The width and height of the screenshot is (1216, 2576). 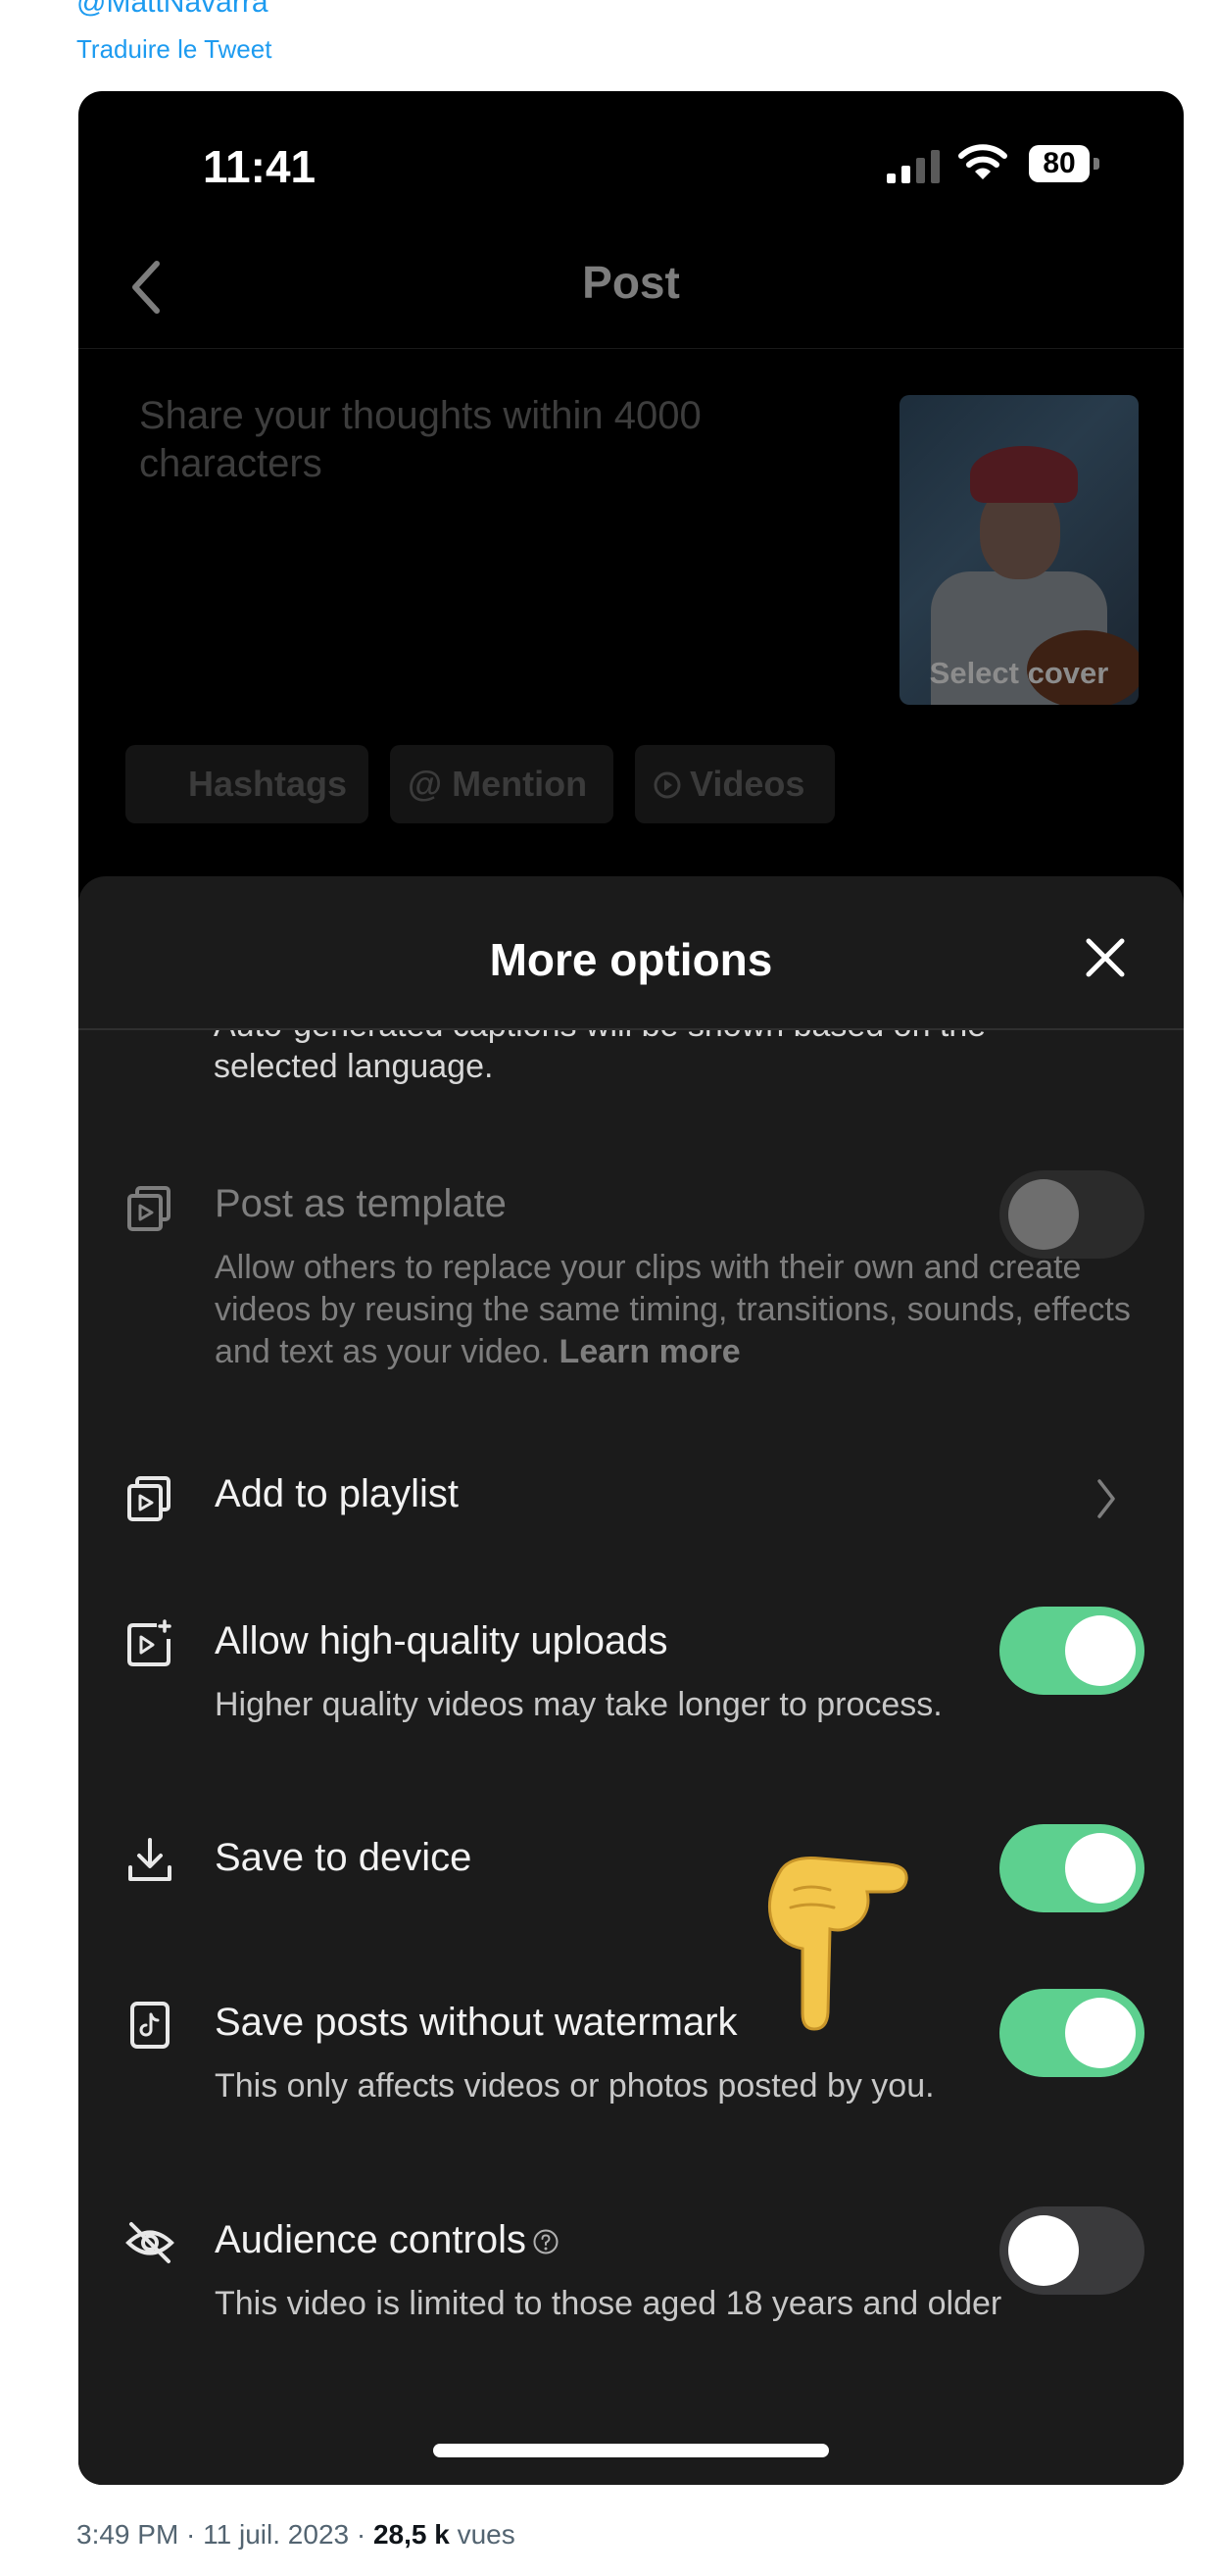 What do you see at coordinates (149, 1859) in the screenshot?
I see `download-icon` at bounding box center [149, 1859].